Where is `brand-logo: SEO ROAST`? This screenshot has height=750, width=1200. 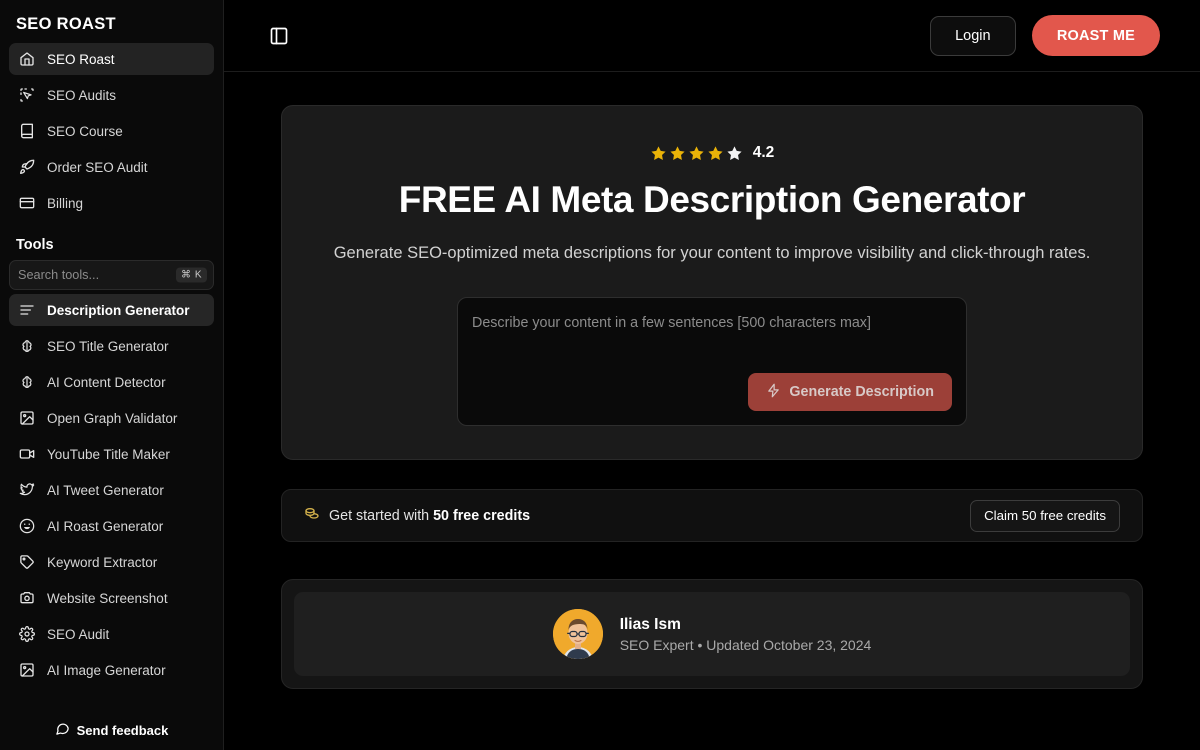
brand-logo: SEO ROAST is located at coordinates (66, 24).